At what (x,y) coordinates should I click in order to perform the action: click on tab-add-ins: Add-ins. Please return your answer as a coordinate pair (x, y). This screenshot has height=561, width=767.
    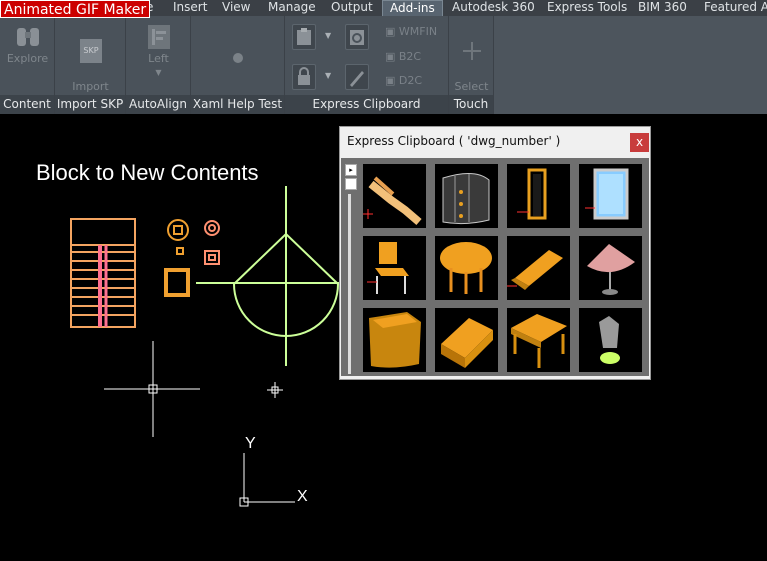
    Looking at the image, I should click on (412, 8).